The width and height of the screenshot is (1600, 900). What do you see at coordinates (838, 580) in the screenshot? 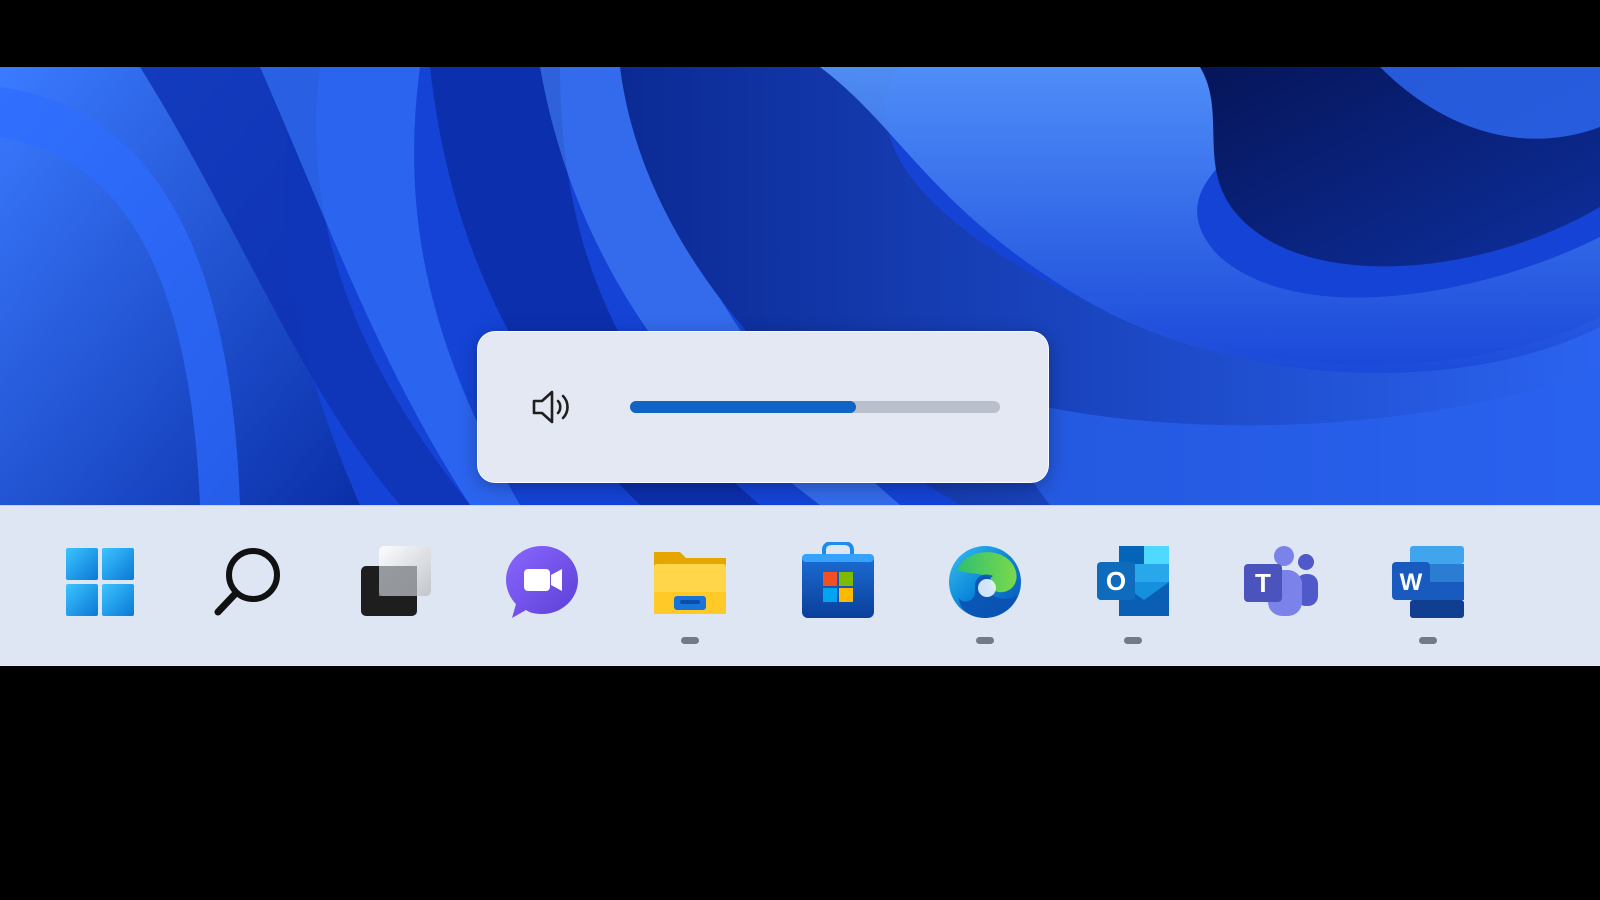
I see `microsoft-store-icon` at bounding box center [838, 580].